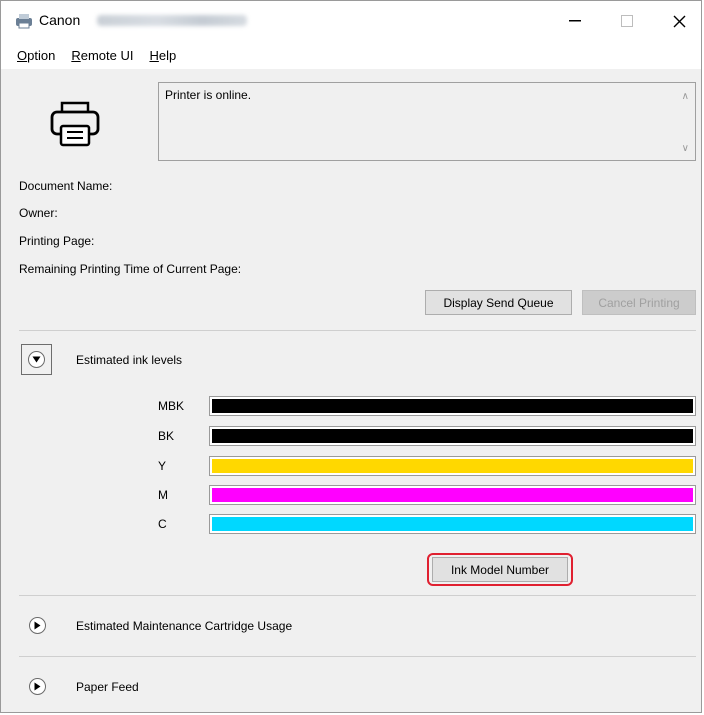  I want to click on ink-bar-mbk, so click(452, 406).